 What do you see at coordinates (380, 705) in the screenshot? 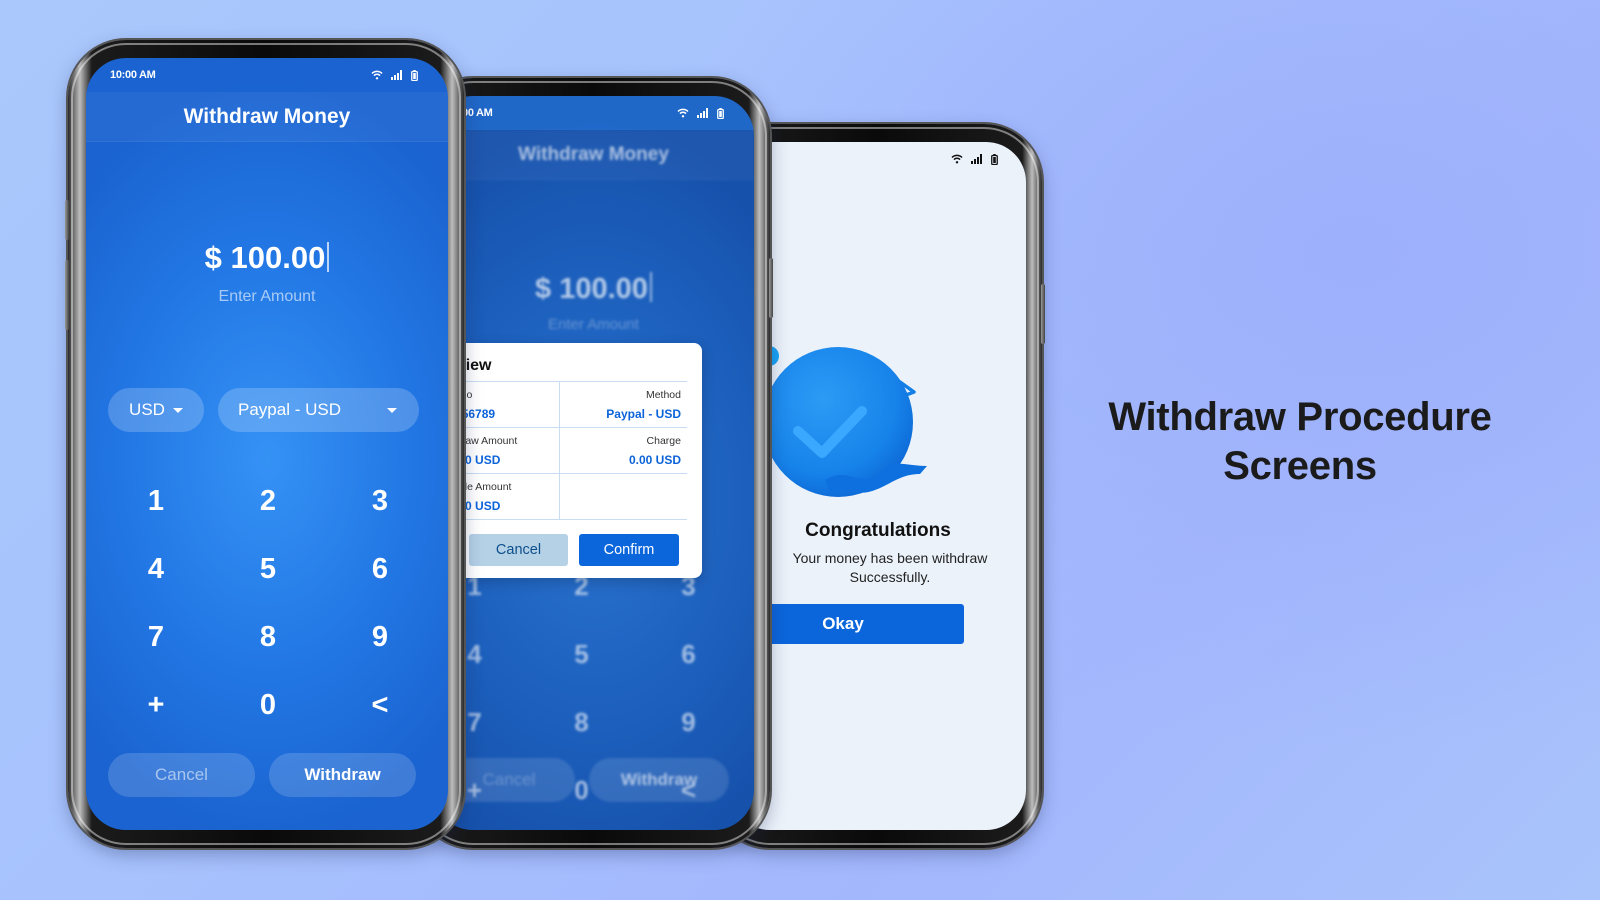
I see `keypad-key: <` at bounding box center [380, 705].